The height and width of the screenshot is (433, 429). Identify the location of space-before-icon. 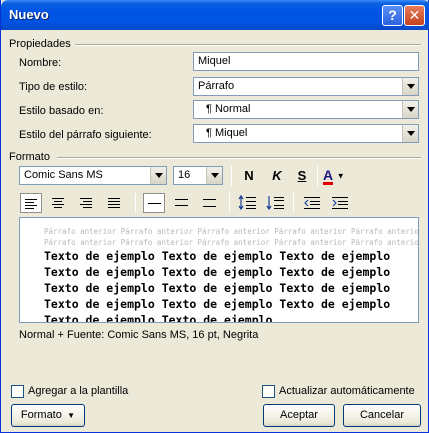
(247, 202).